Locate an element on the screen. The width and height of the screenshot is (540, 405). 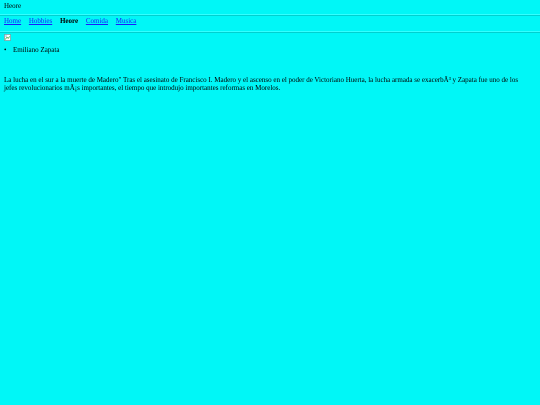
nav-link-home: Home is located at coordinates (12, 21).